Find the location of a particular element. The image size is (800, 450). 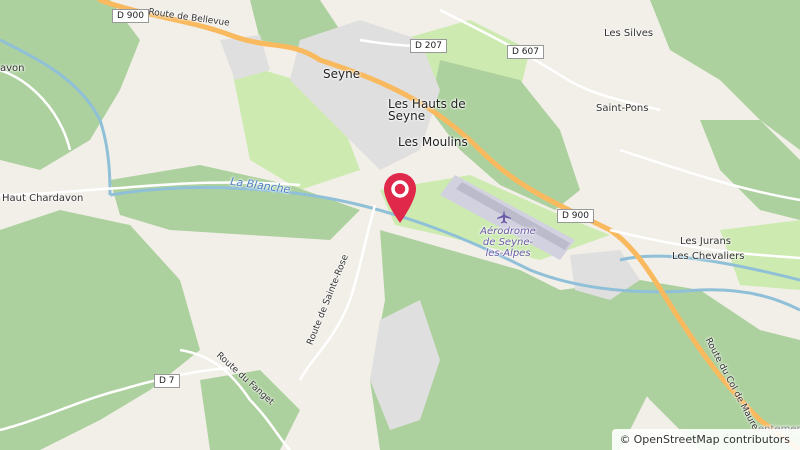

place-label-les-silves: Les Silves is located at coordinates (629, 33).